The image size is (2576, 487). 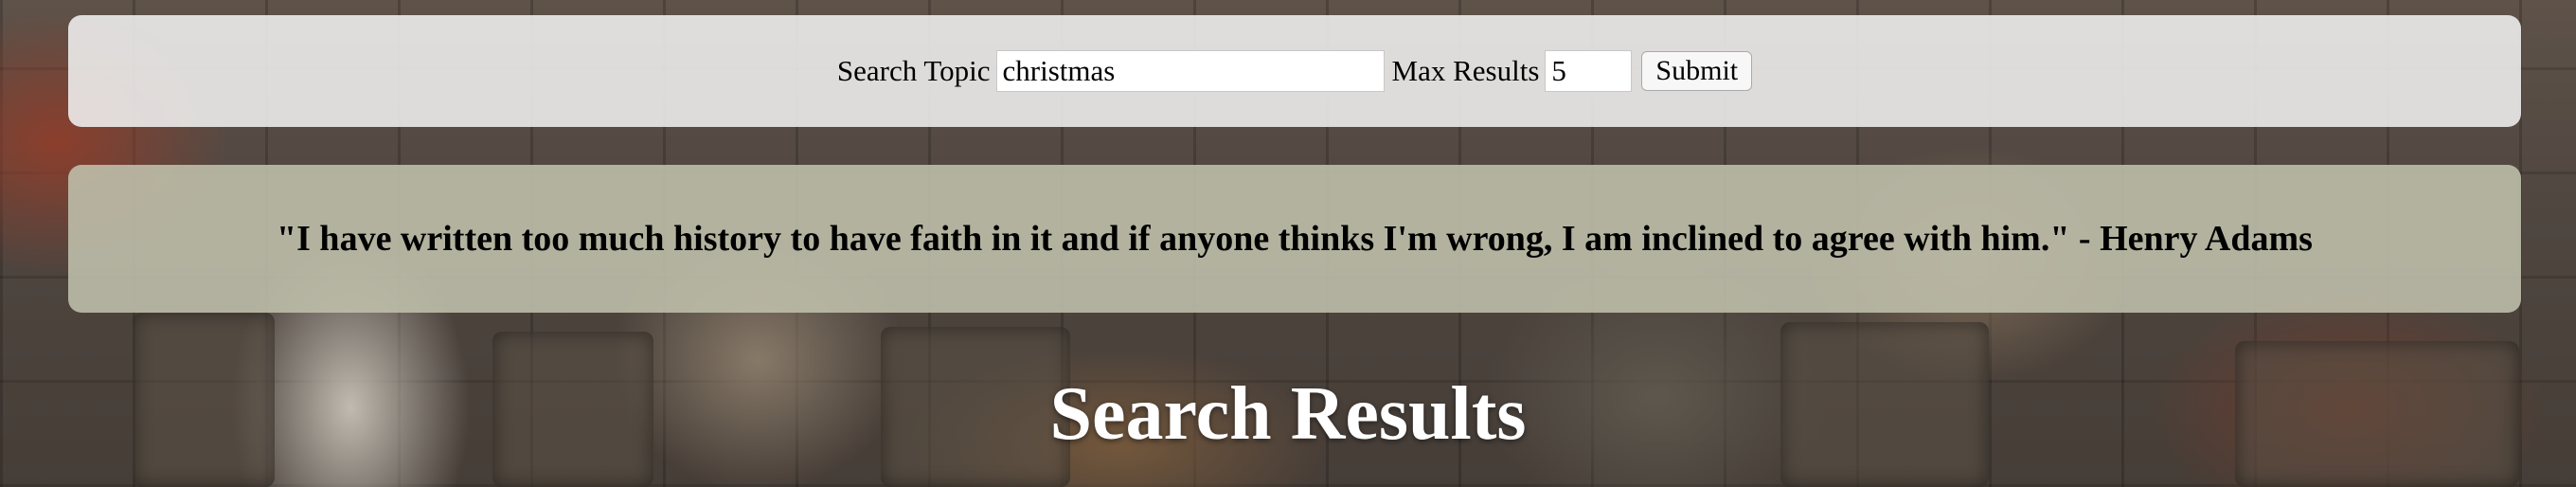 I want to click on search-topic-label: Search Topic, so click(x=913, y=70).